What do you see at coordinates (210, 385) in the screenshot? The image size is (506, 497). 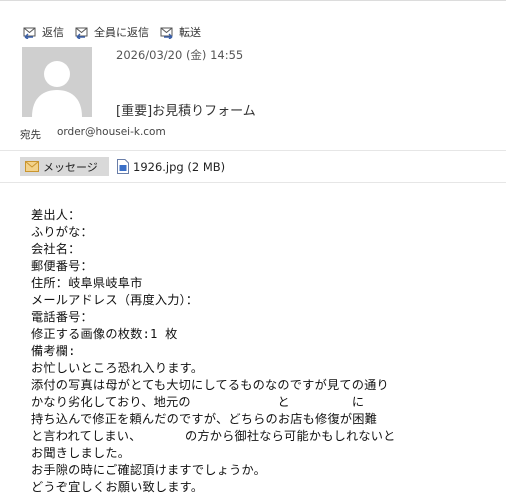 I see `body-line: 添付の写真は母がとても大切にしてるものなのですが見ての通り` at bounding box center [210, 385].